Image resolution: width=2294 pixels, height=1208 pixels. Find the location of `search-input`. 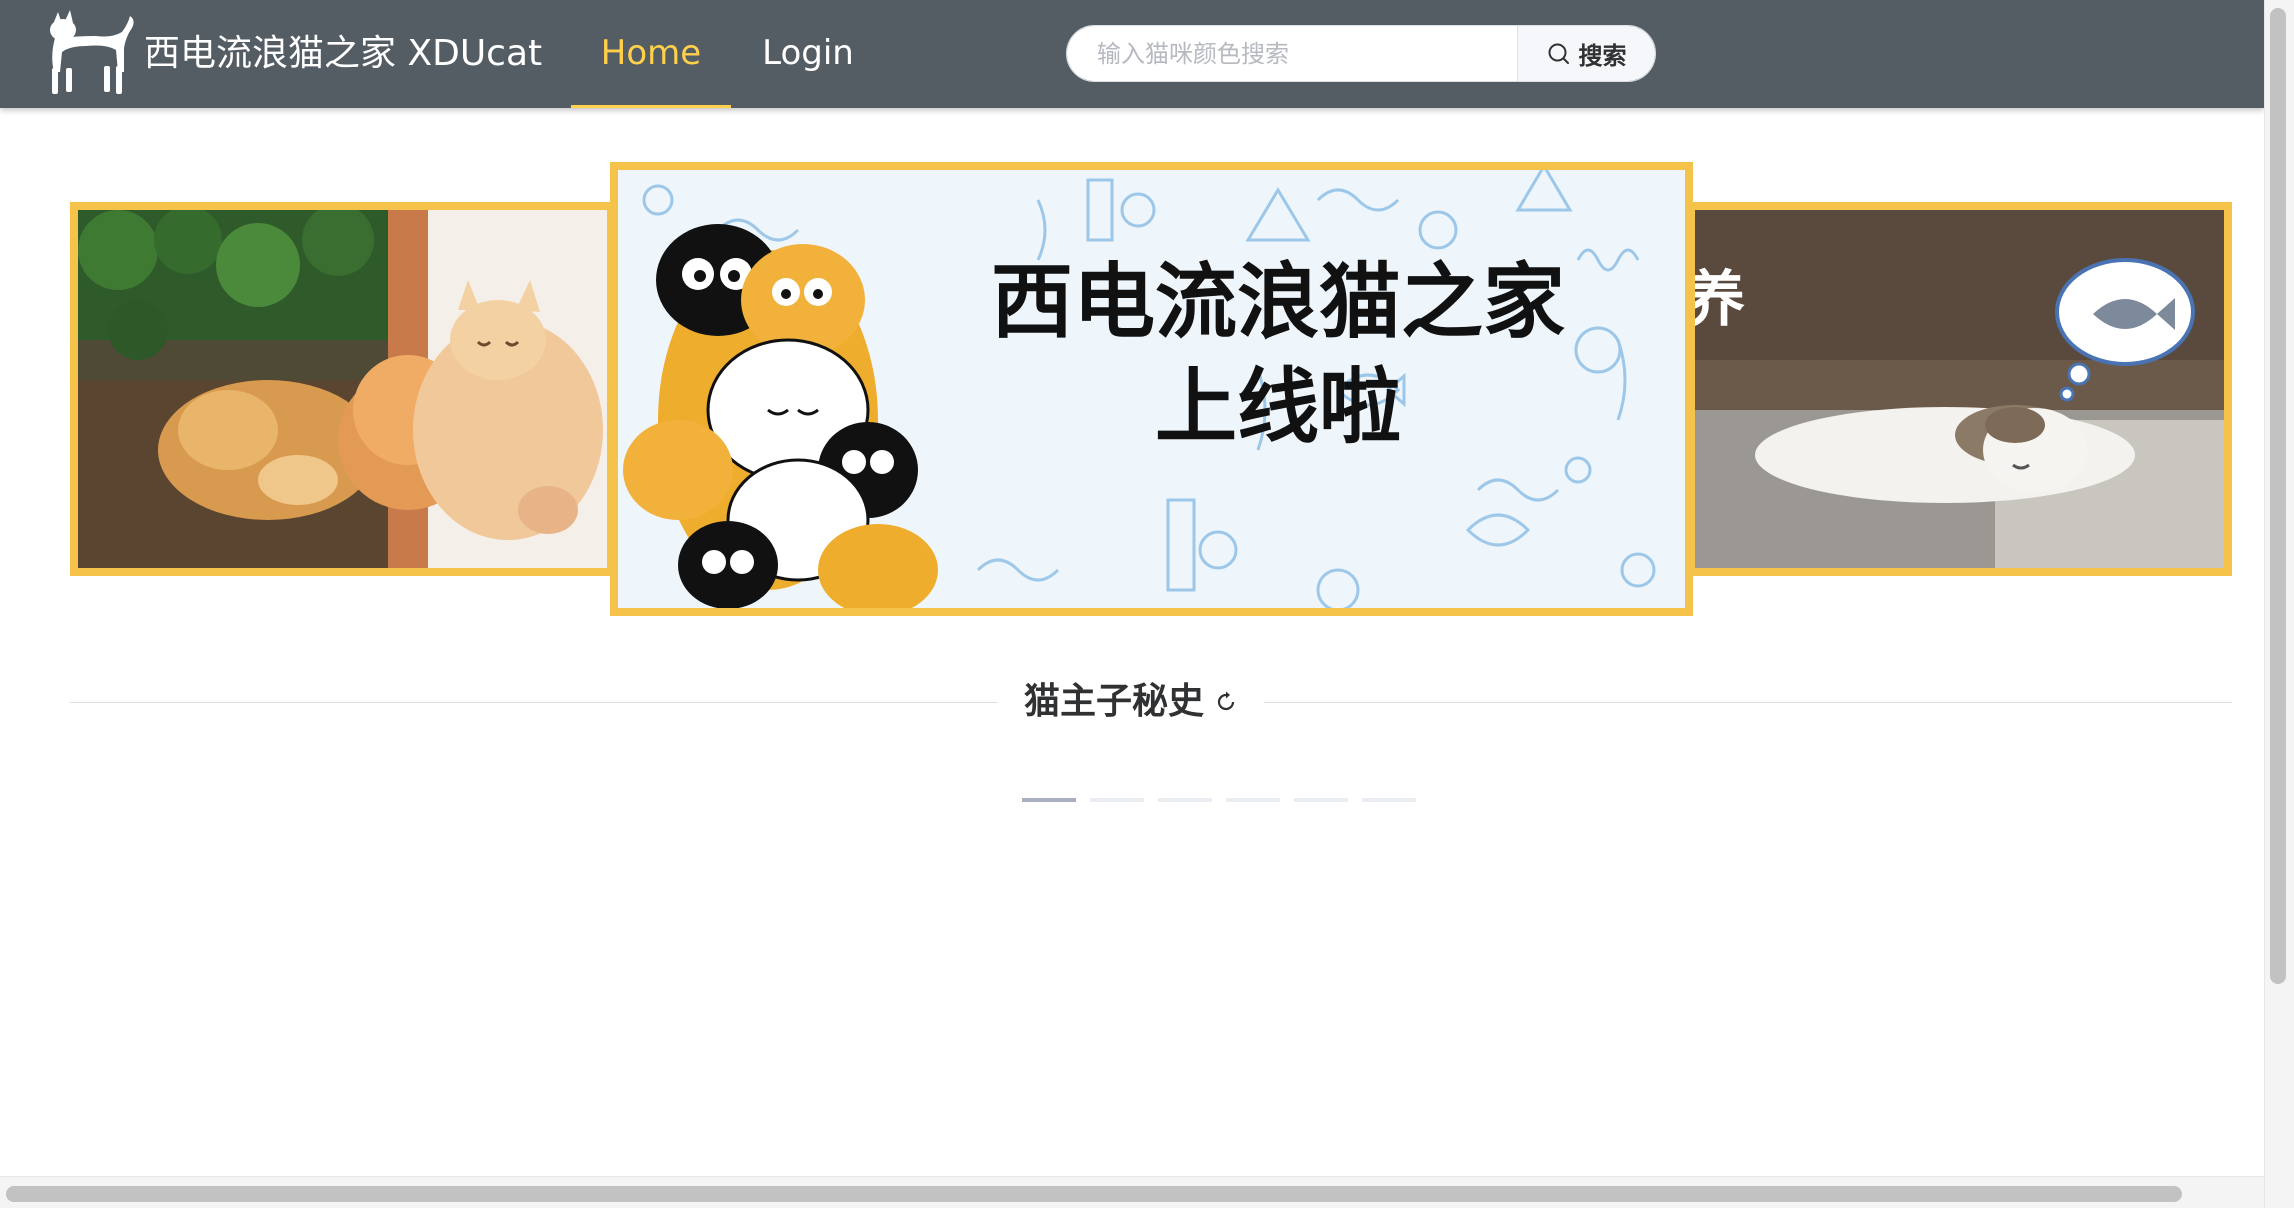

search-input is located at coordinates (1292, 53).